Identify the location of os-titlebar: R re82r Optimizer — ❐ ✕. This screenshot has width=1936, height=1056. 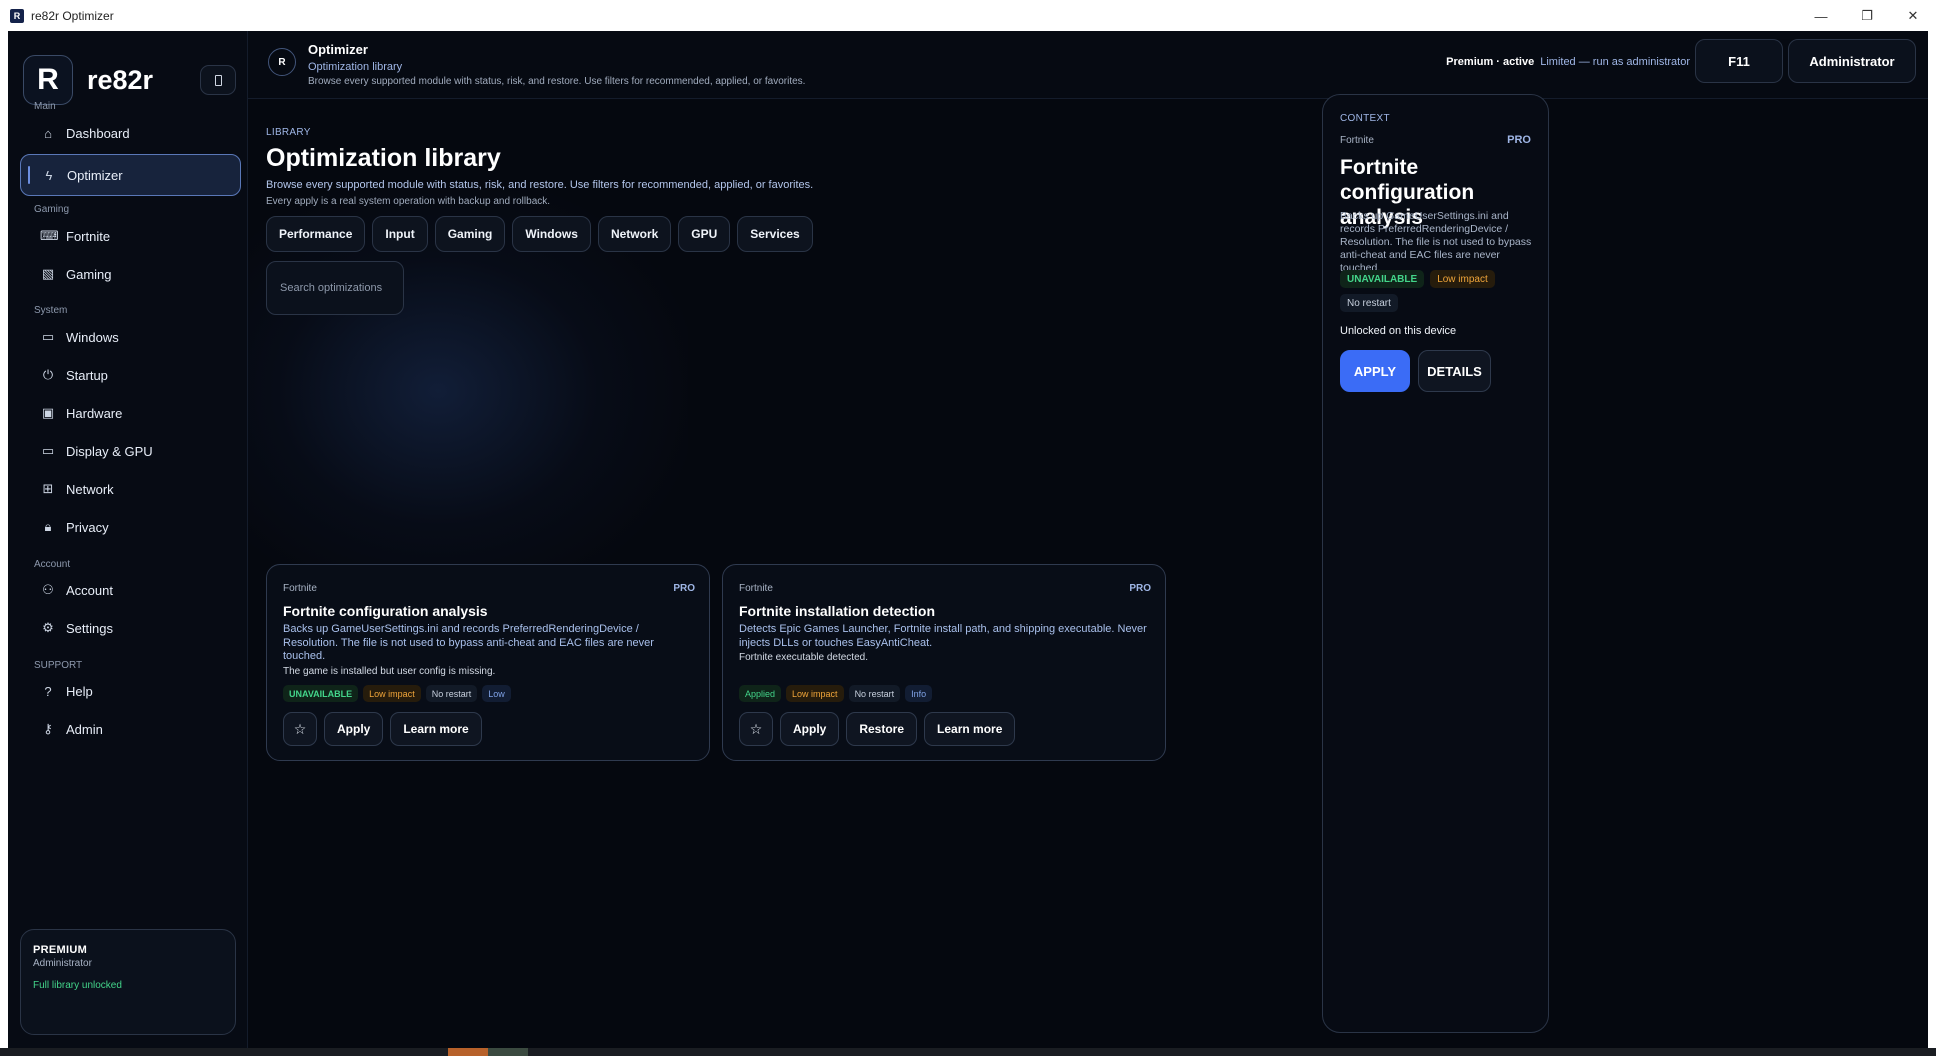
(968, 16).